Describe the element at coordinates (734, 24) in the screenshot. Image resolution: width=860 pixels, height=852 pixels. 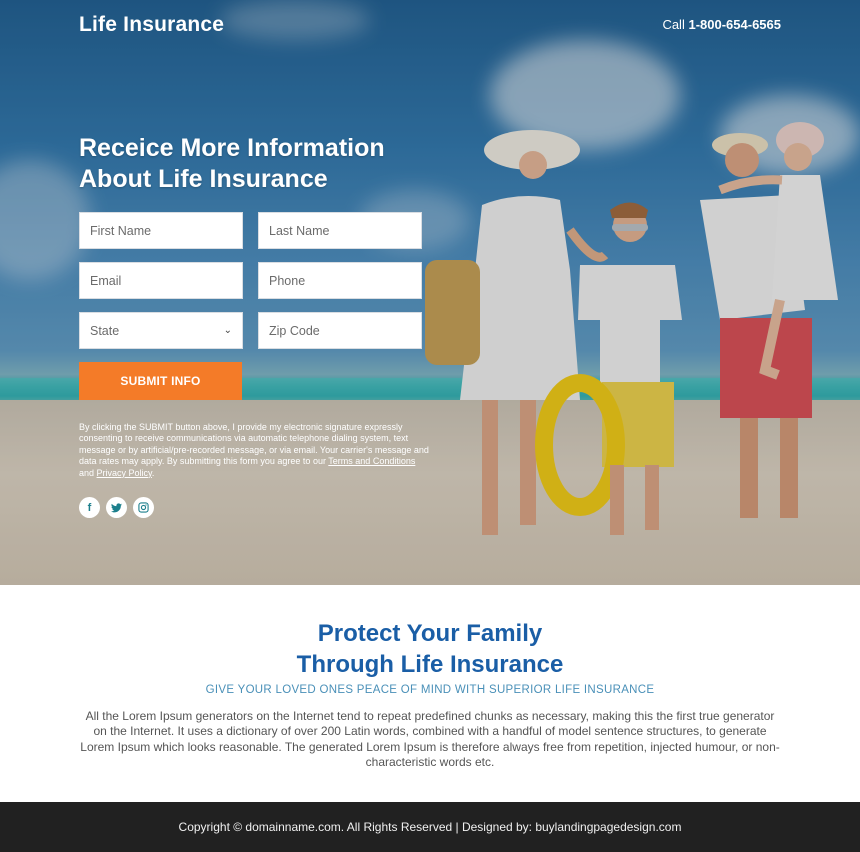
I see `phone-number: 1-800-654-6565` at that location.